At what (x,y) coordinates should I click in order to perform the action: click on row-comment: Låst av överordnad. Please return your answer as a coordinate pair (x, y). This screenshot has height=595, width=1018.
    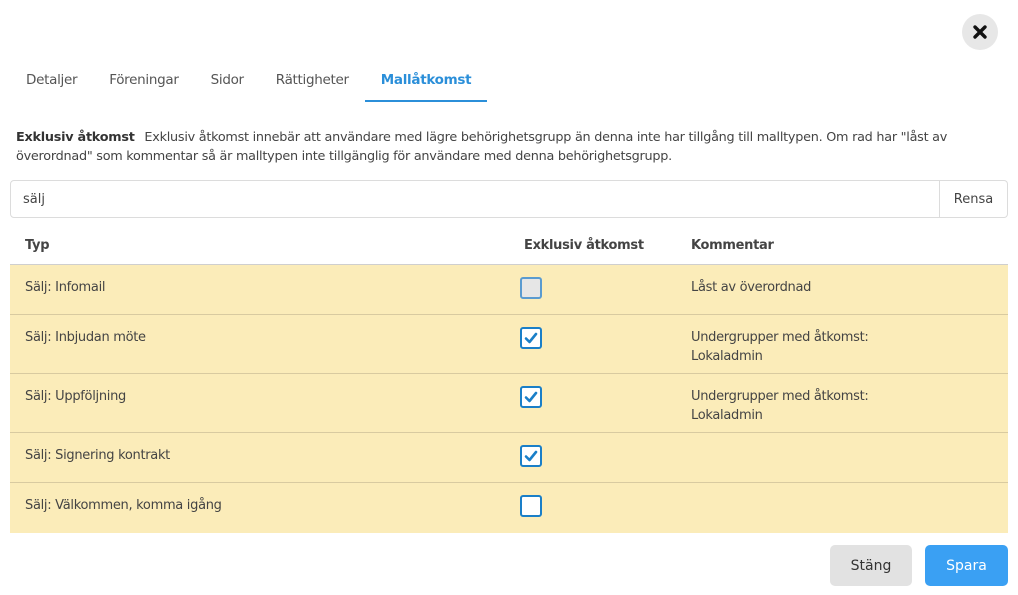
    Looking at the image, I should click on (751, 287).